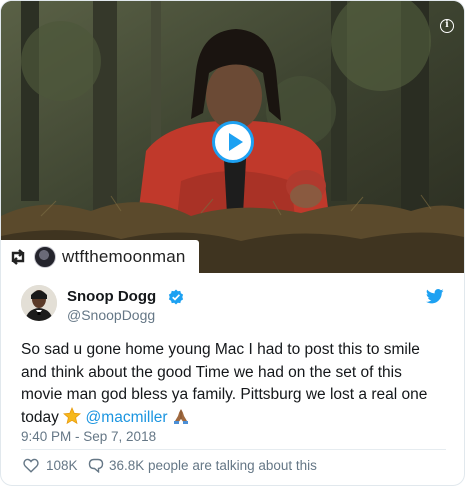 This screenshot has height=497, width=465. Describe the element at coordinates (72, 415) in the screenshot. I see `glowing-star-icon` at that location.